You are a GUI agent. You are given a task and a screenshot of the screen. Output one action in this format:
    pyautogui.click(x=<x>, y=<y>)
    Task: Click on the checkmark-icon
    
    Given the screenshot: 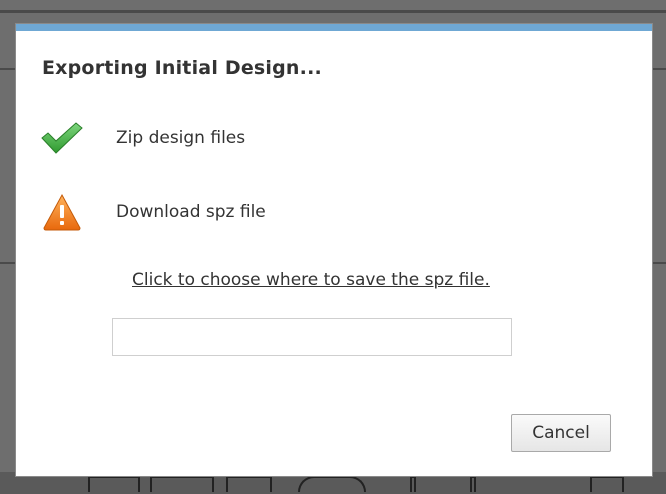 What is the action you would take?
    pyautogui.click(x=62, y=138)
    